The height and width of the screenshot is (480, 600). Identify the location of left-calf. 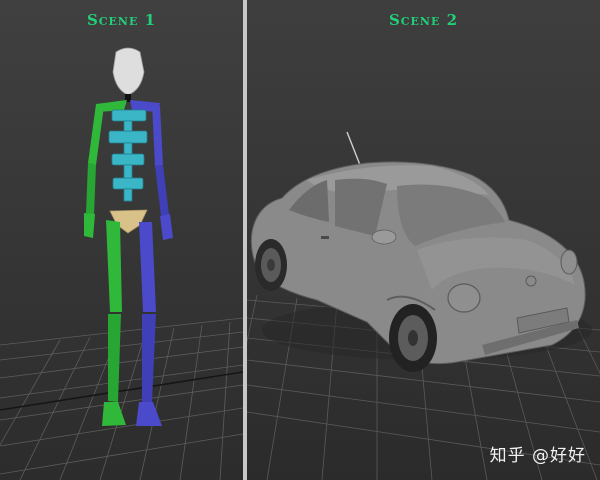
(114, 358).